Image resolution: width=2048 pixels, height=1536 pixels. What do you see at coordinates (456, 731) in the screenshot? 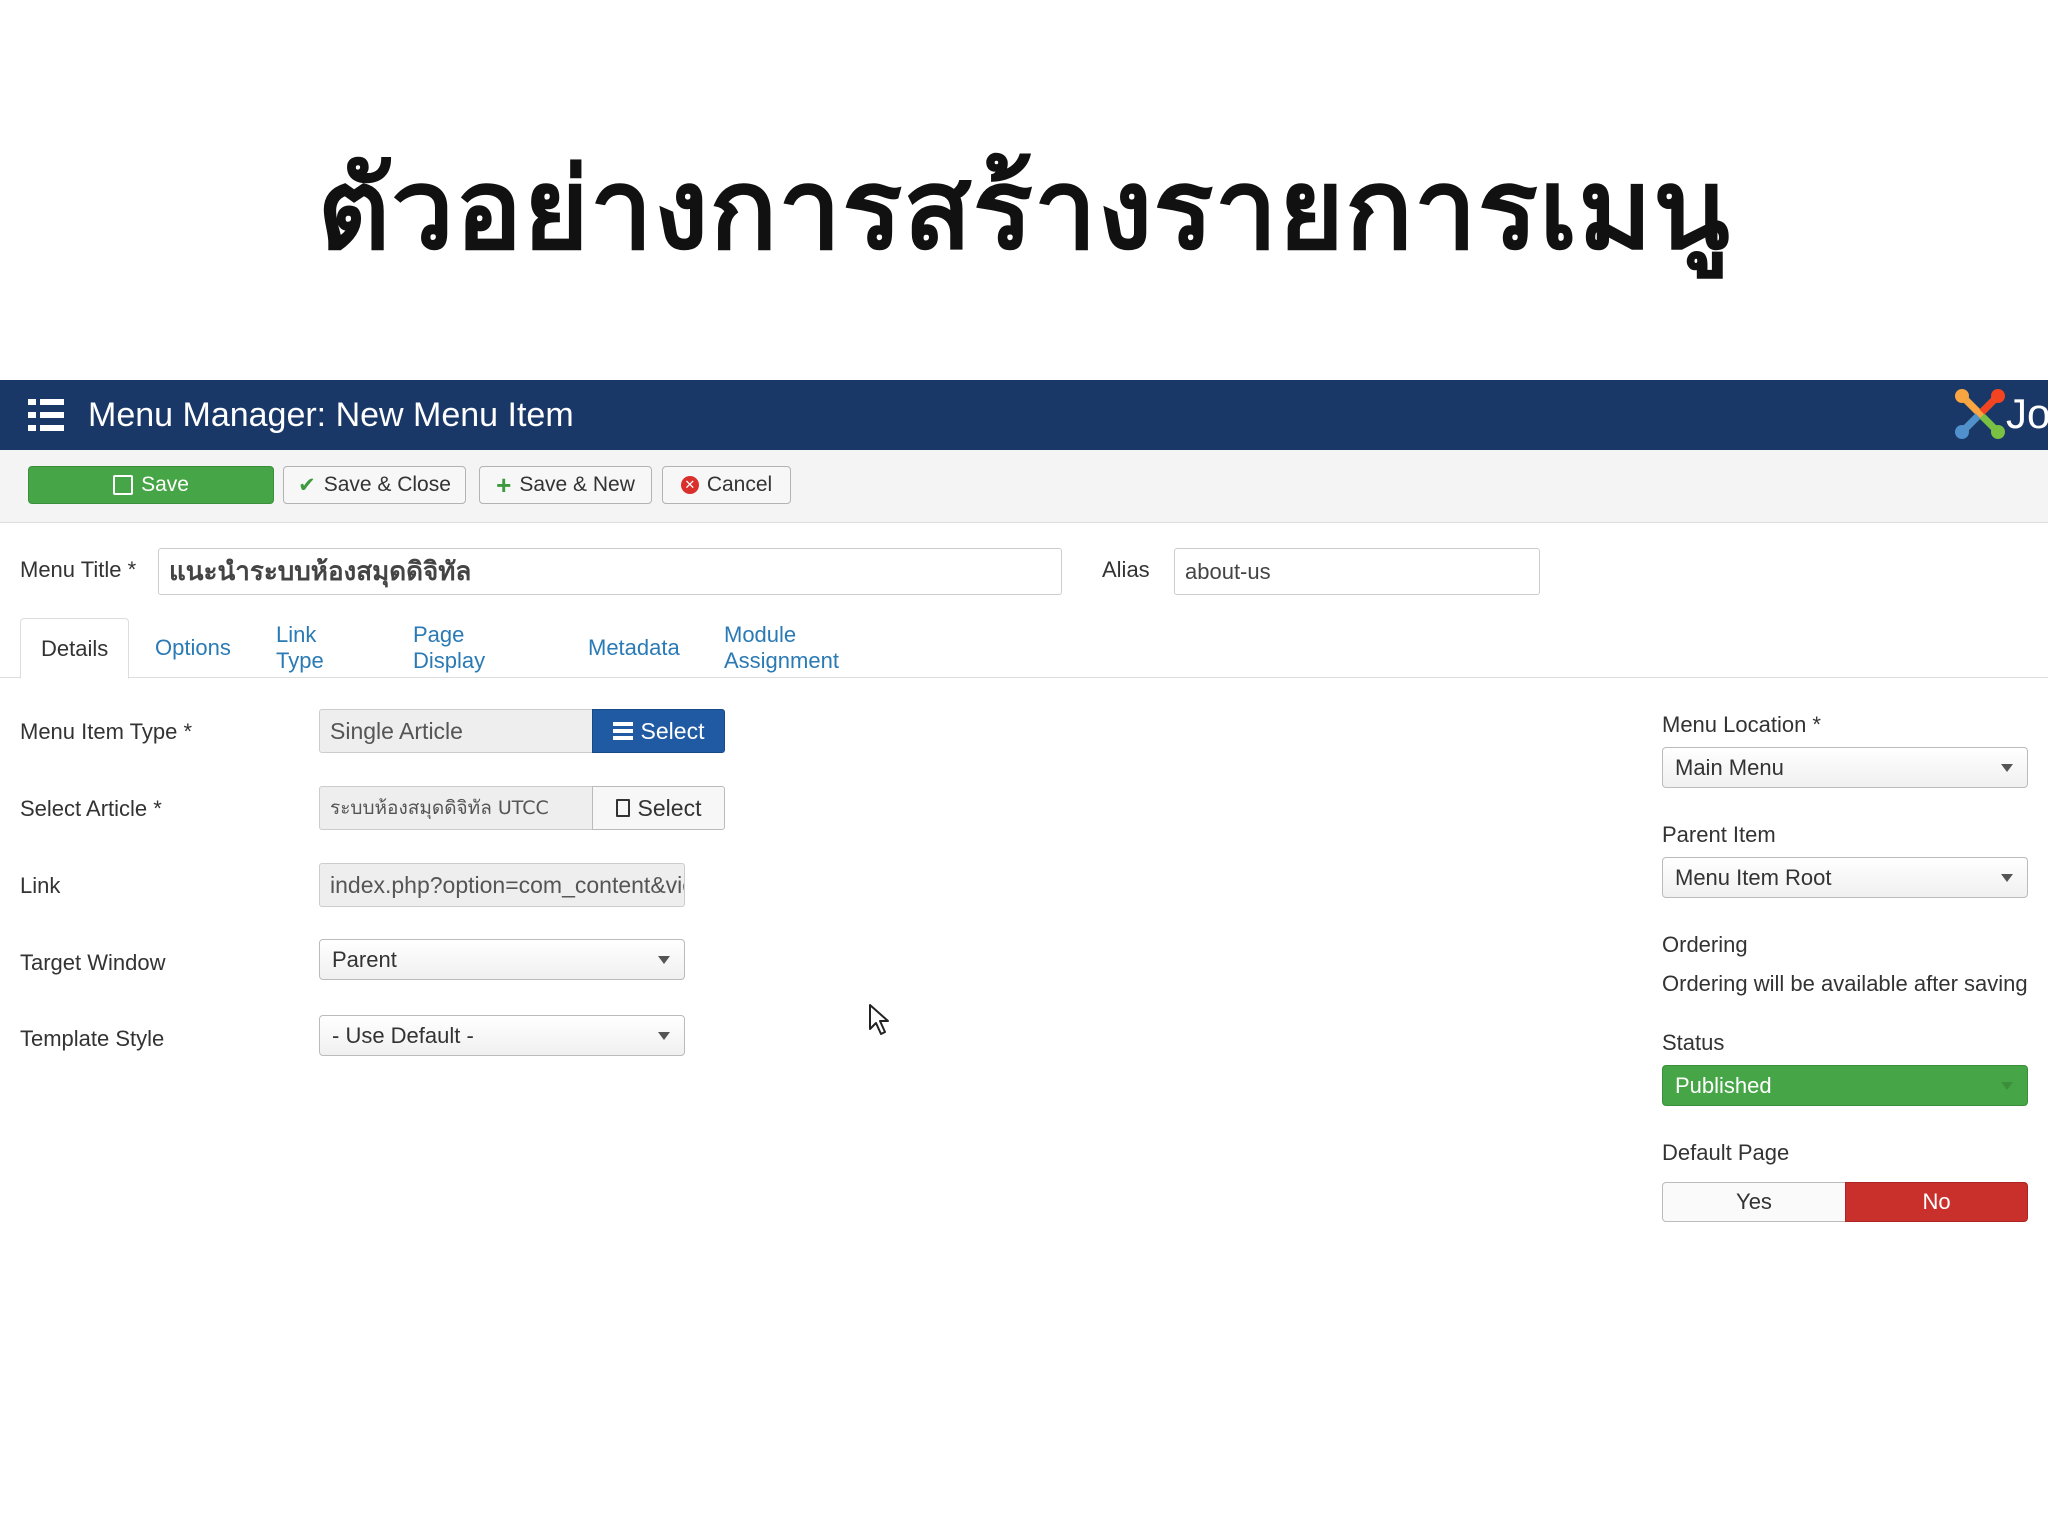
I see `menu-item-type-field: Single Article` at bounding box center [456, 731].